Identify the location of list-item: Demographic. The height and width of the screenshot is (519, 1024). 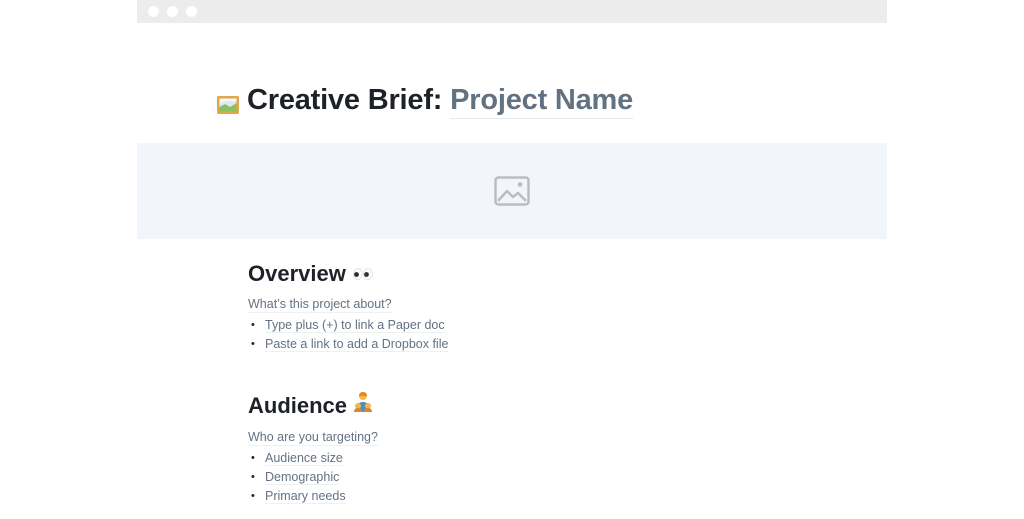
(314, 477).